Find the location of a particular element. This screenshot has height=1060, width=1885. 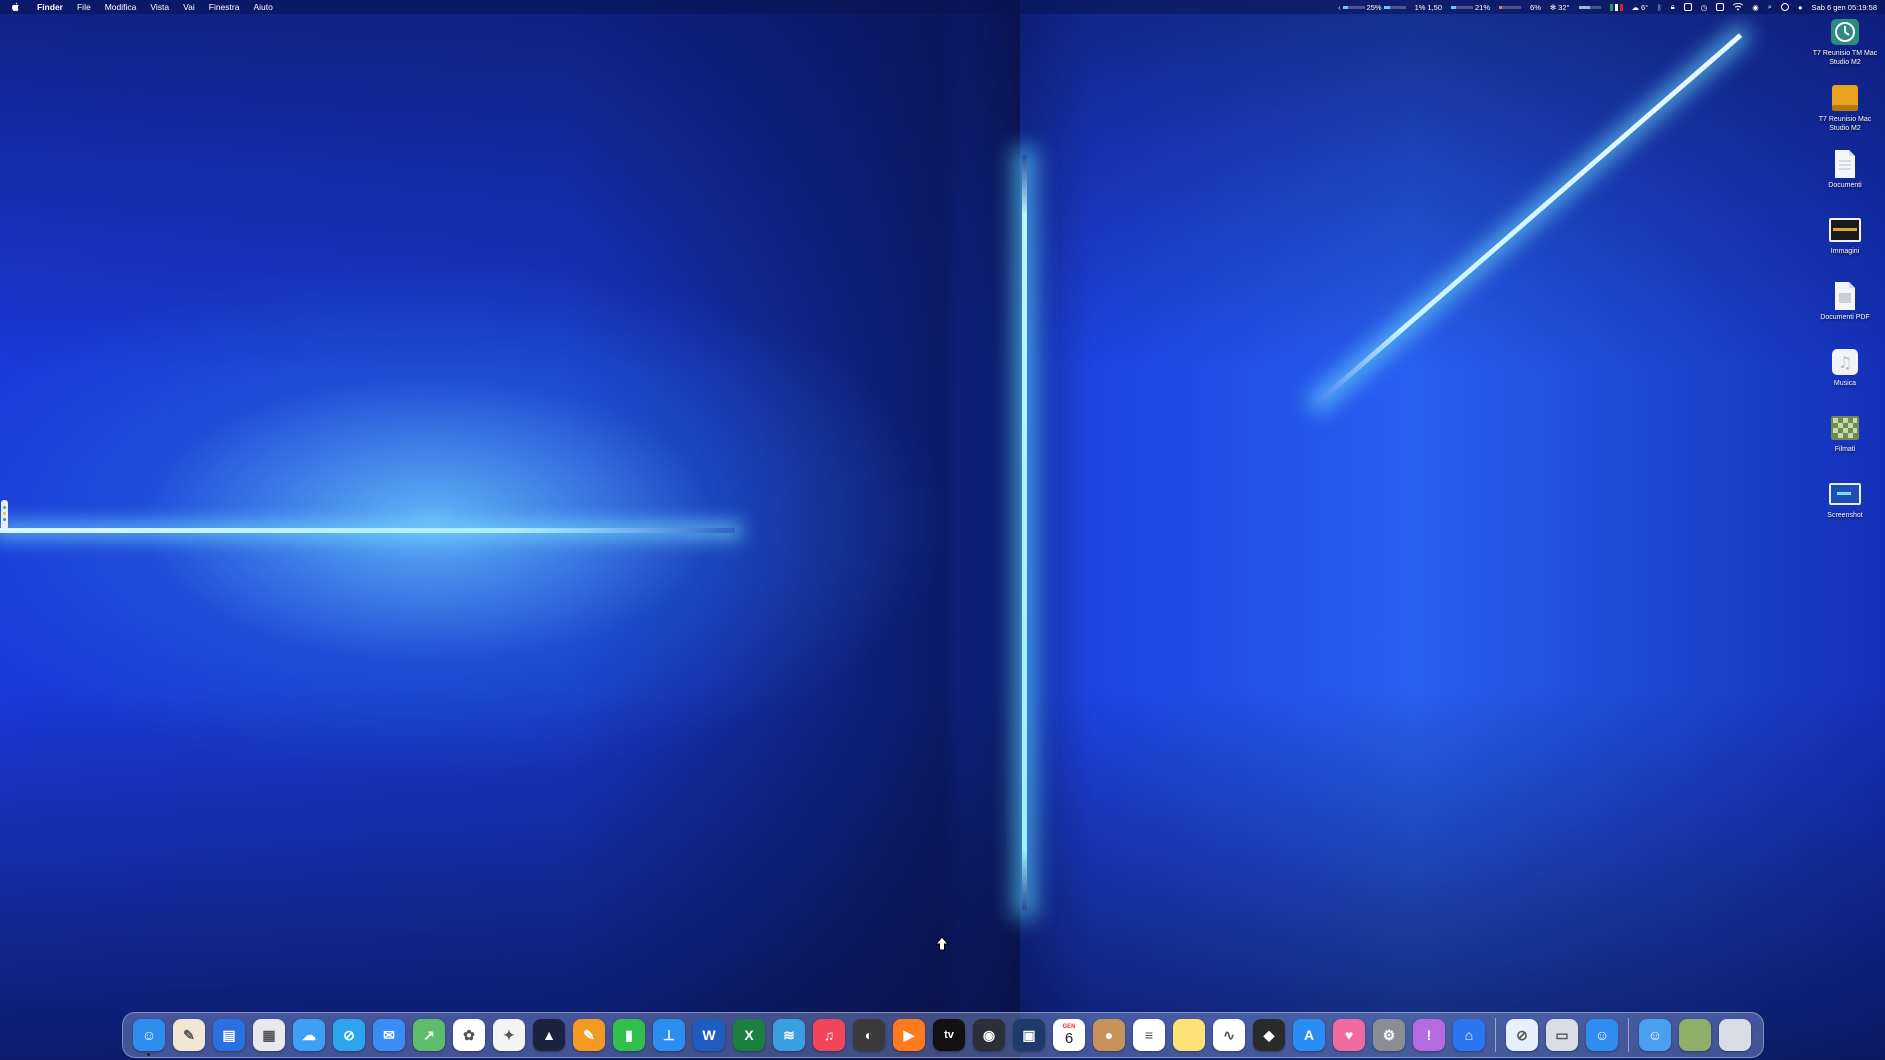

dock-app-finder-folder: ☺ is located at coordinates (1602, 1035).